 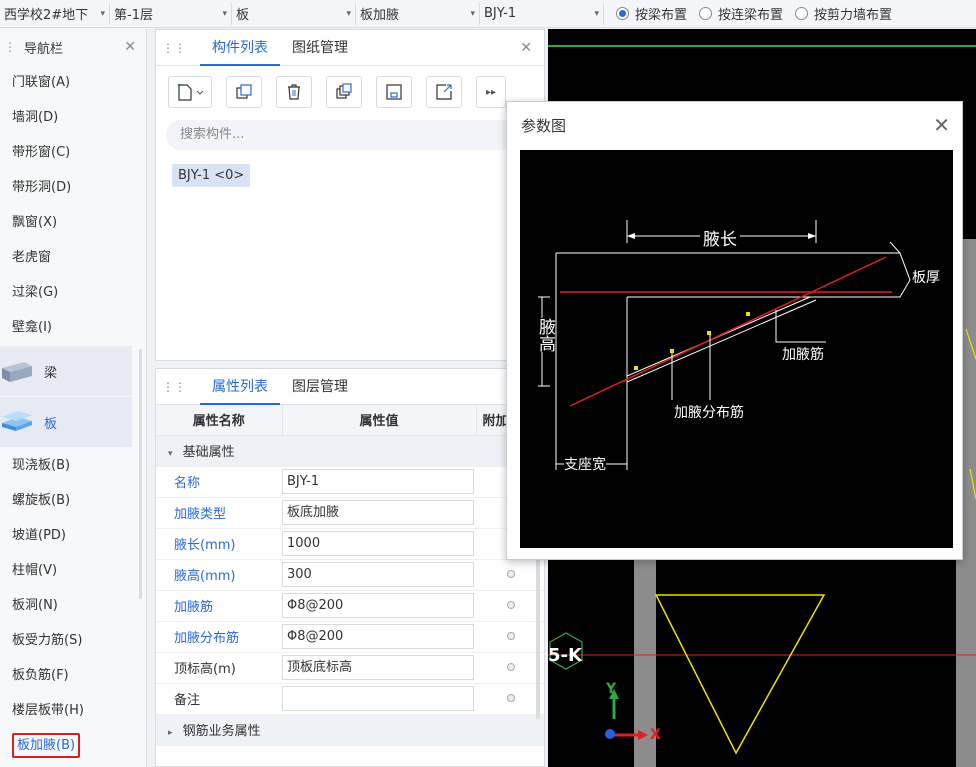 I want to click on property-value-input: 顶板底标高, so click(x=378, y=667).